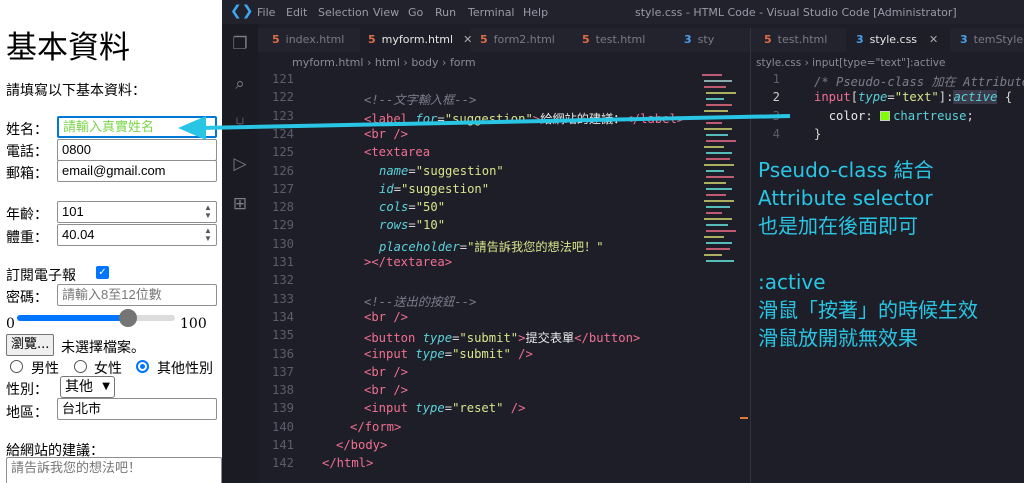 This screenshot has width=1024, height=483. Describe the element at coordinates (441, 170) in the screenshot. I see `code-line: name="suggestion"` at that location.